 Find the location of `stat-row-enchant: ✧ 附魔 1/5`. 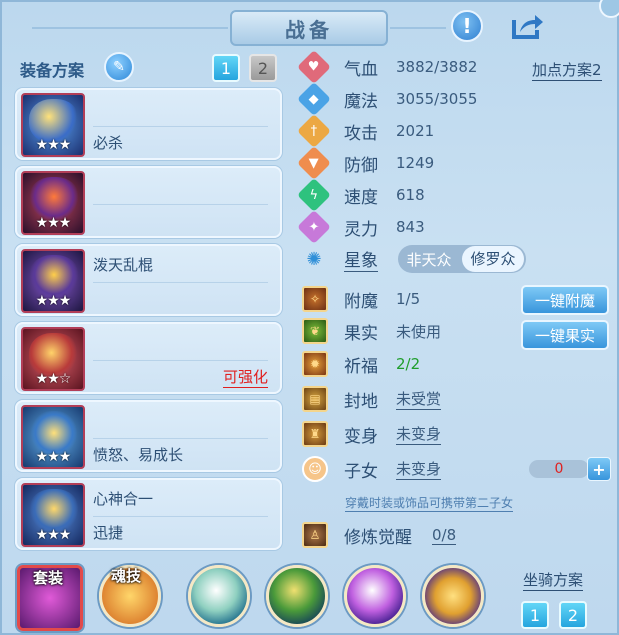

stat-row-enchant: ✧ 附魔 1/5 is located at coordinates (361, 299).